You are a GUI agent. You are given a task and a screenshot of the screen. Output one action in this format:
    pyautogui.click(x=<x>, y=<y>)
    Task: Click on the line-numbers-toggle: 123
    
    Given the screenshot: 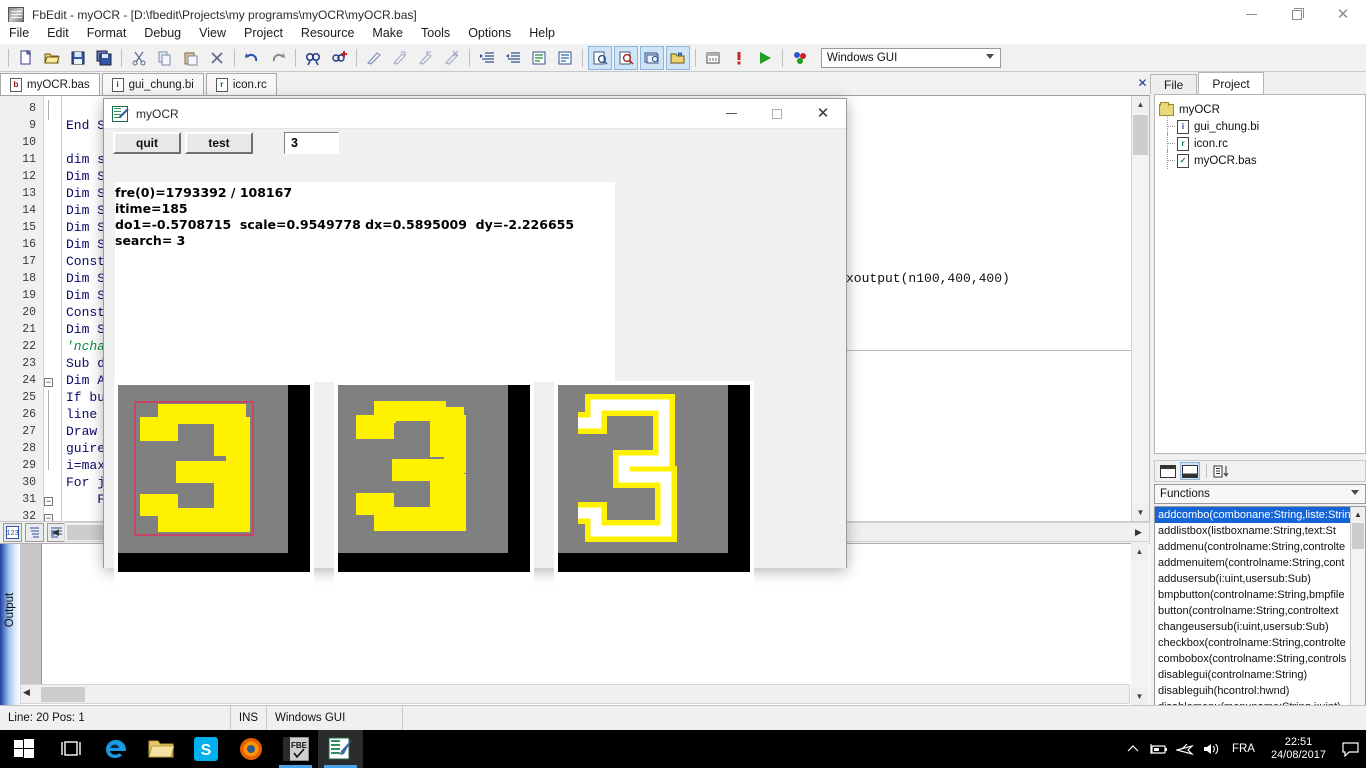 What is the action you would take?
    pyautogui.click(x=12, y=532)
    